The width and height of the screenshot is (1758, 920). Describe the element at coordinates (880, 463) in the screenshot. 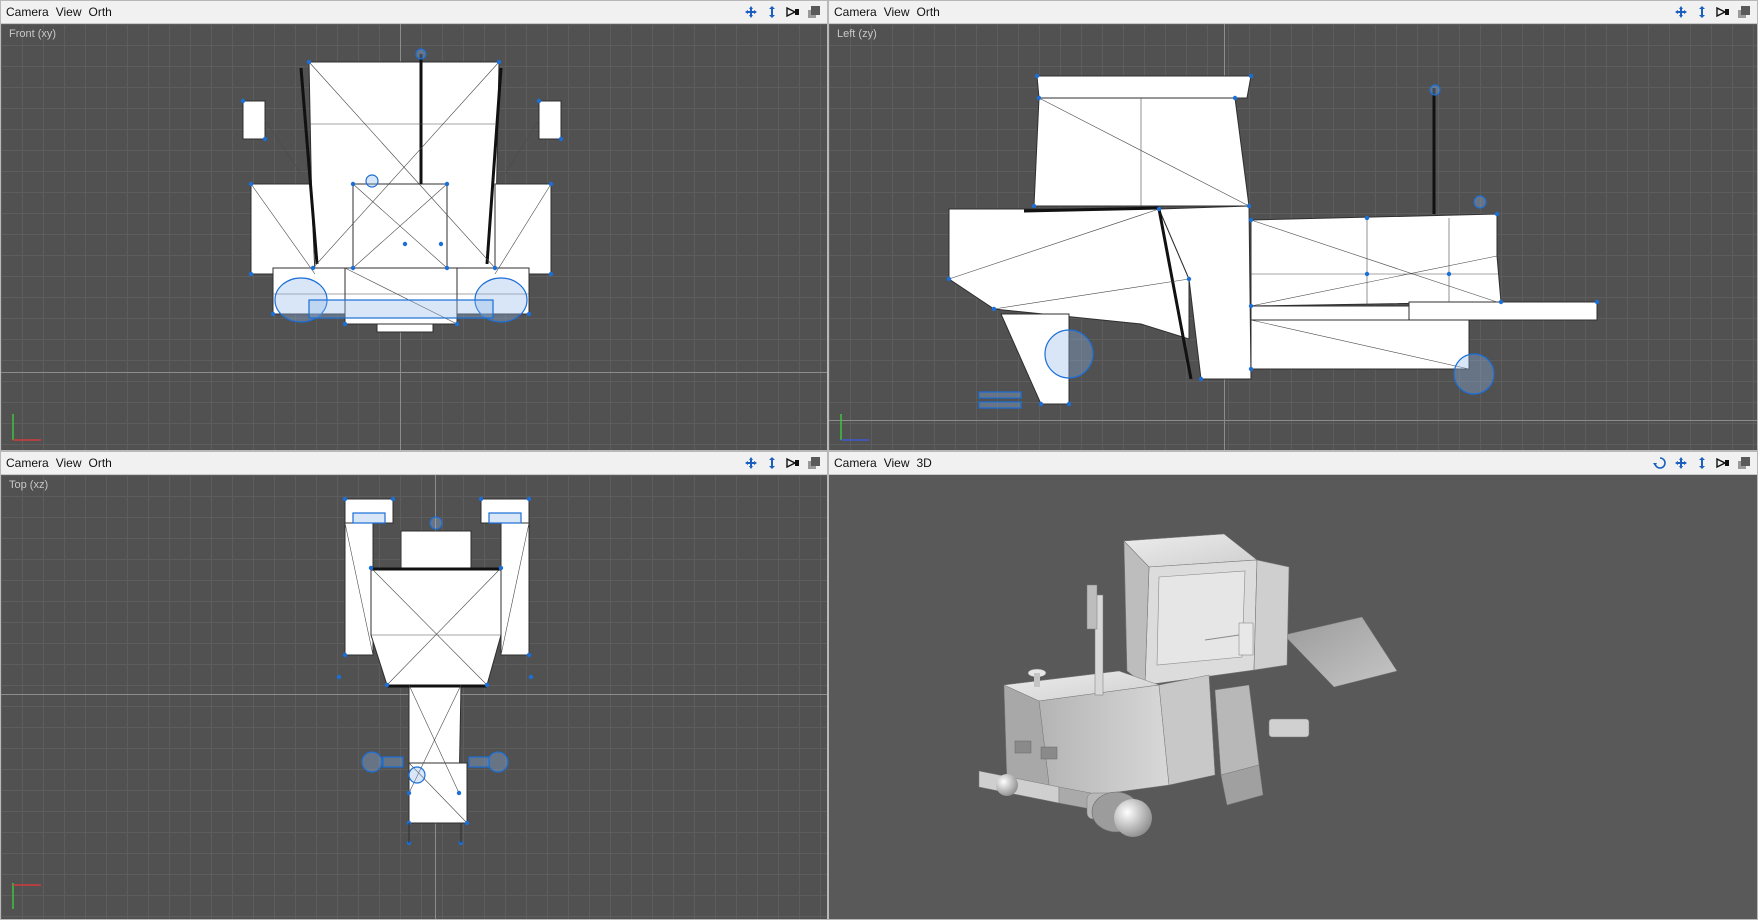

I see `viewport-menu: Camera View 3D` at that location.